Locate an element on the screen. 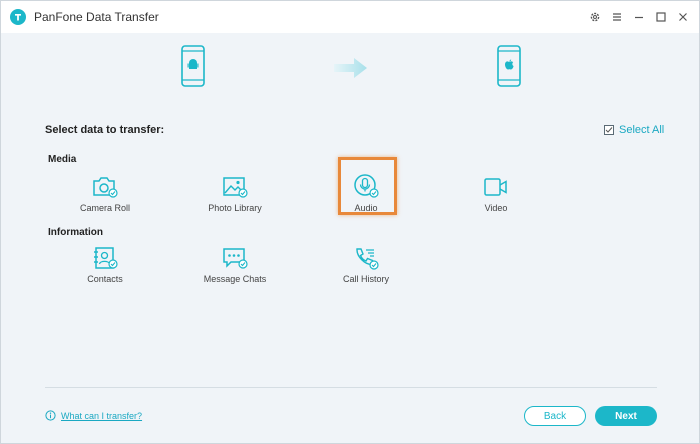  window-title: PanFone Data Transfer is located at coordinates (96, 17).